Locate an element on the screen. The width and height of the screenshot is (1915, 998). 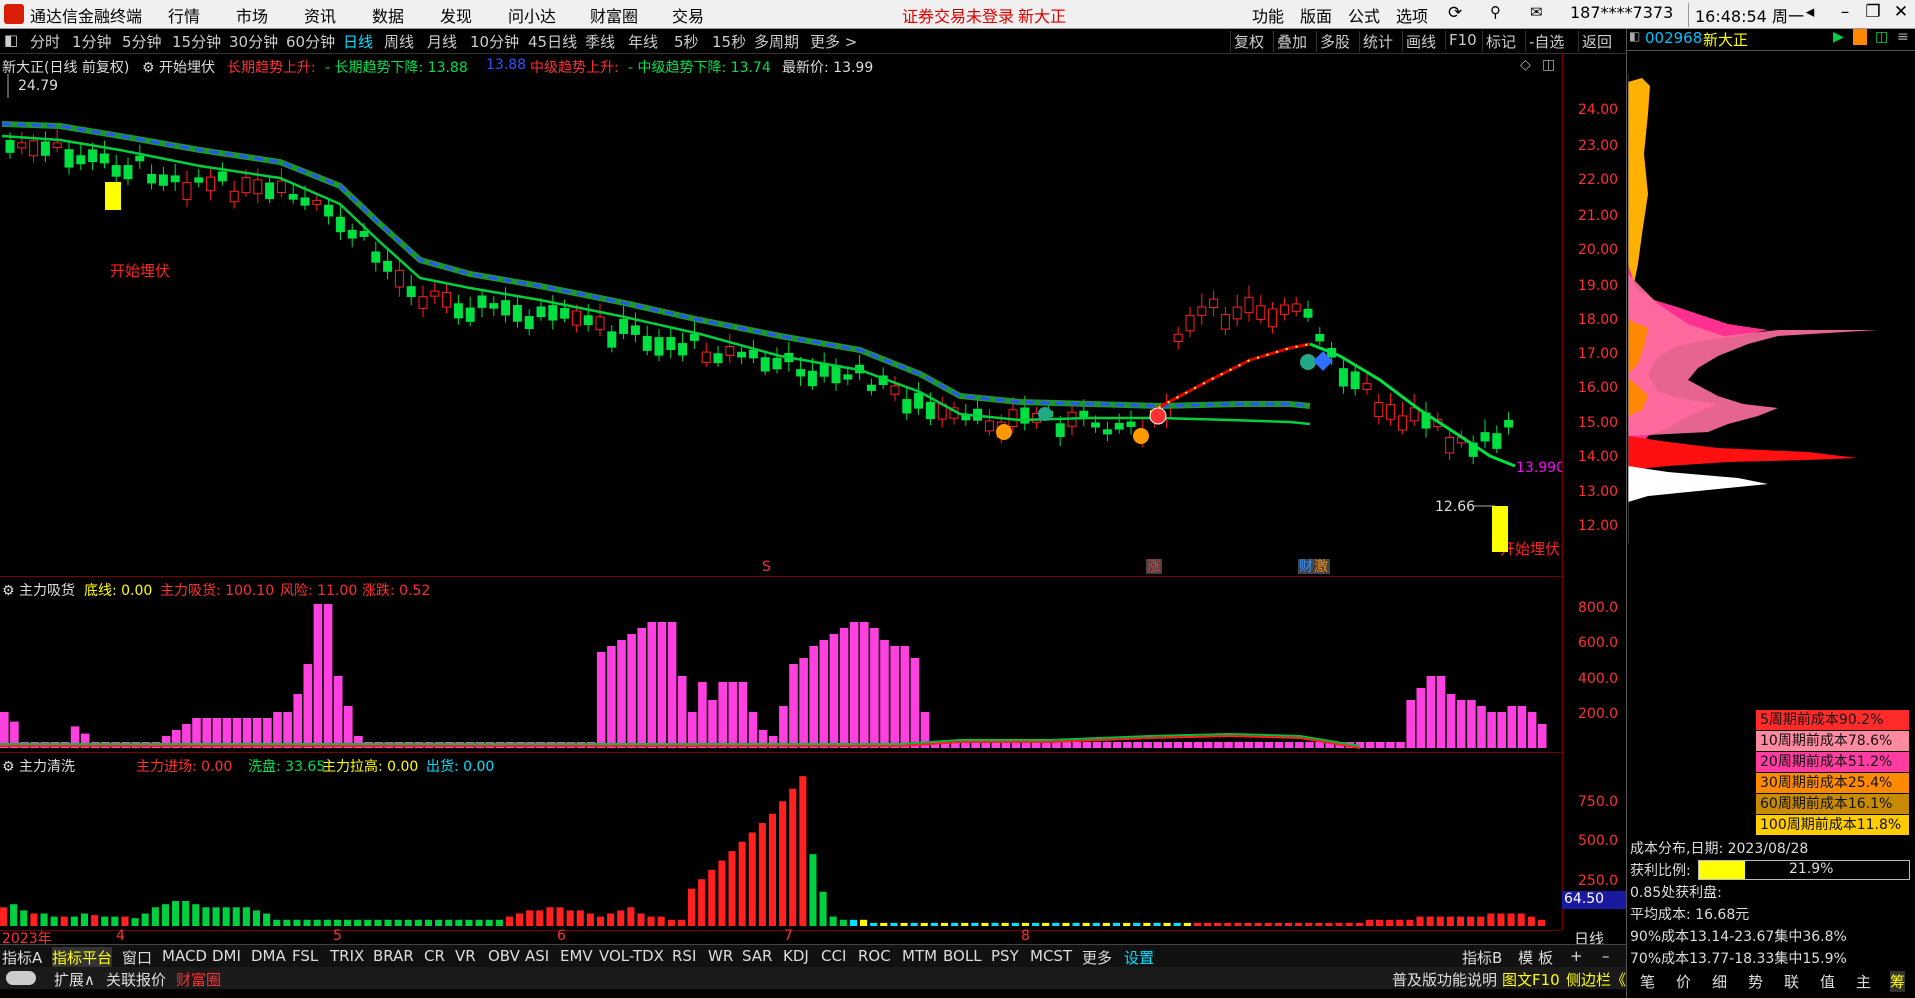
tab-brar: BRAR is located at coordinates (393, 956).